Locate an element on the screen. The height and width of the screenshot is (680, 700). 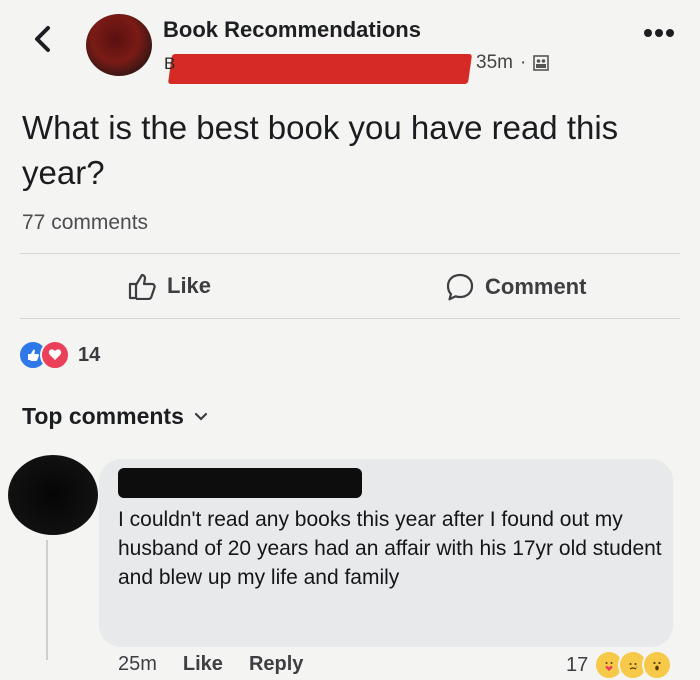
group-name: Book Recommendations is located at coordinates (292, 30).